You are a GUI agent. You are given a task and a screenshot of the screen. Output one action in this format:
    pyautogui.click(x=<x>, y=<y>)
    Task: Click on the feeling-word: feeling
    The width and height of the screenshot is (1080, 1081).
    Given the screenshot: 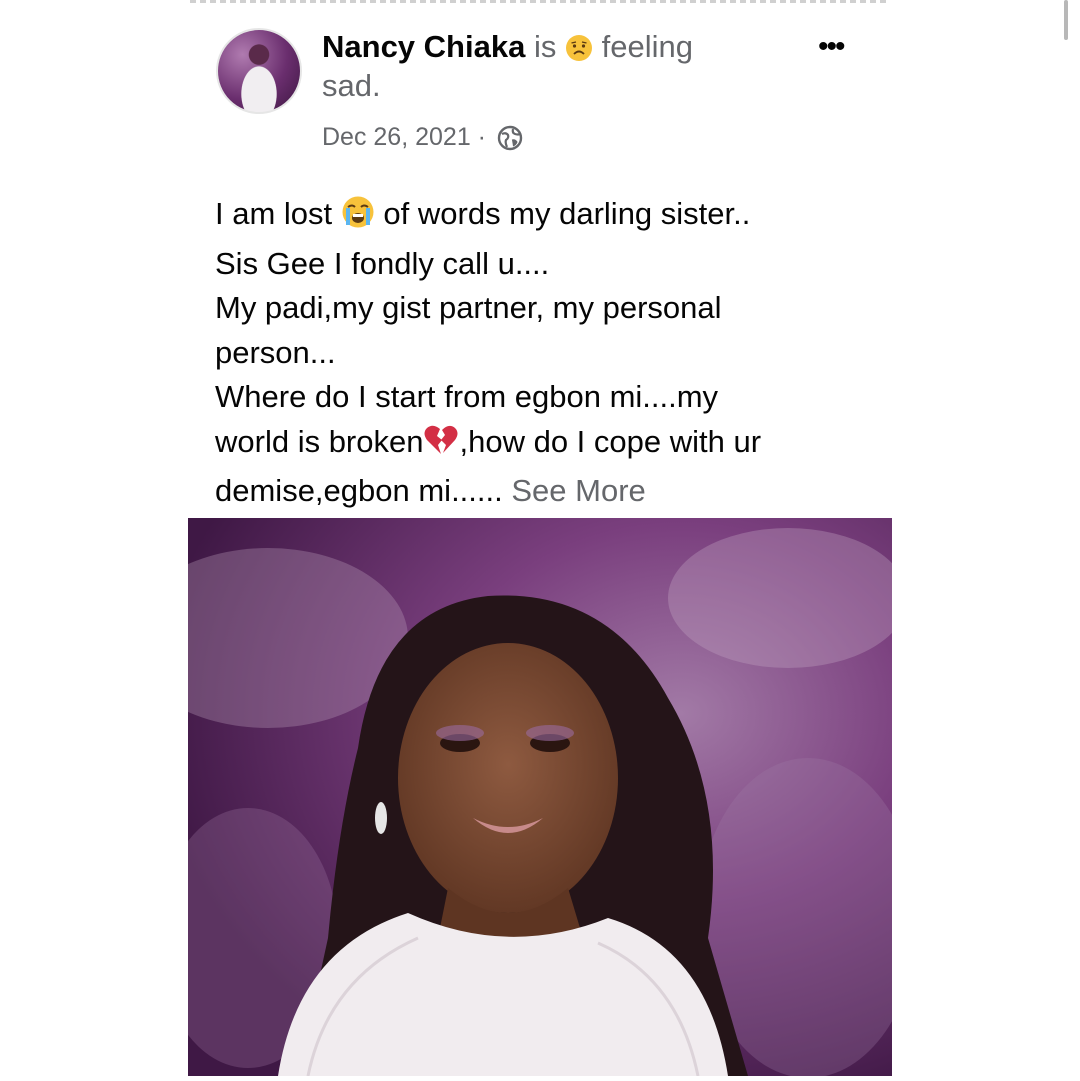 What is the action you would take?
    pyautogui.click(x=647, y=46)
    